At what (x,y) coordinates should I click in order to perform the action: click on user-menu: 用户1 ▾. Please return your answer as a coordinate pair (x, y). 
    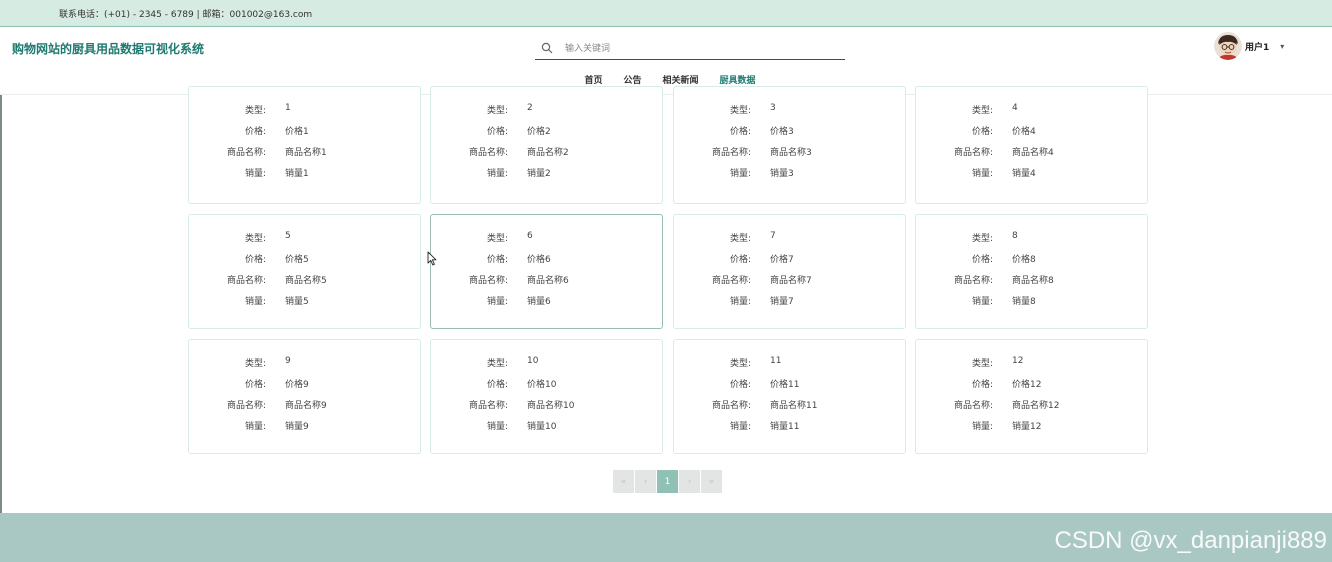
    Looking at the image, I should click on (1249, 46).